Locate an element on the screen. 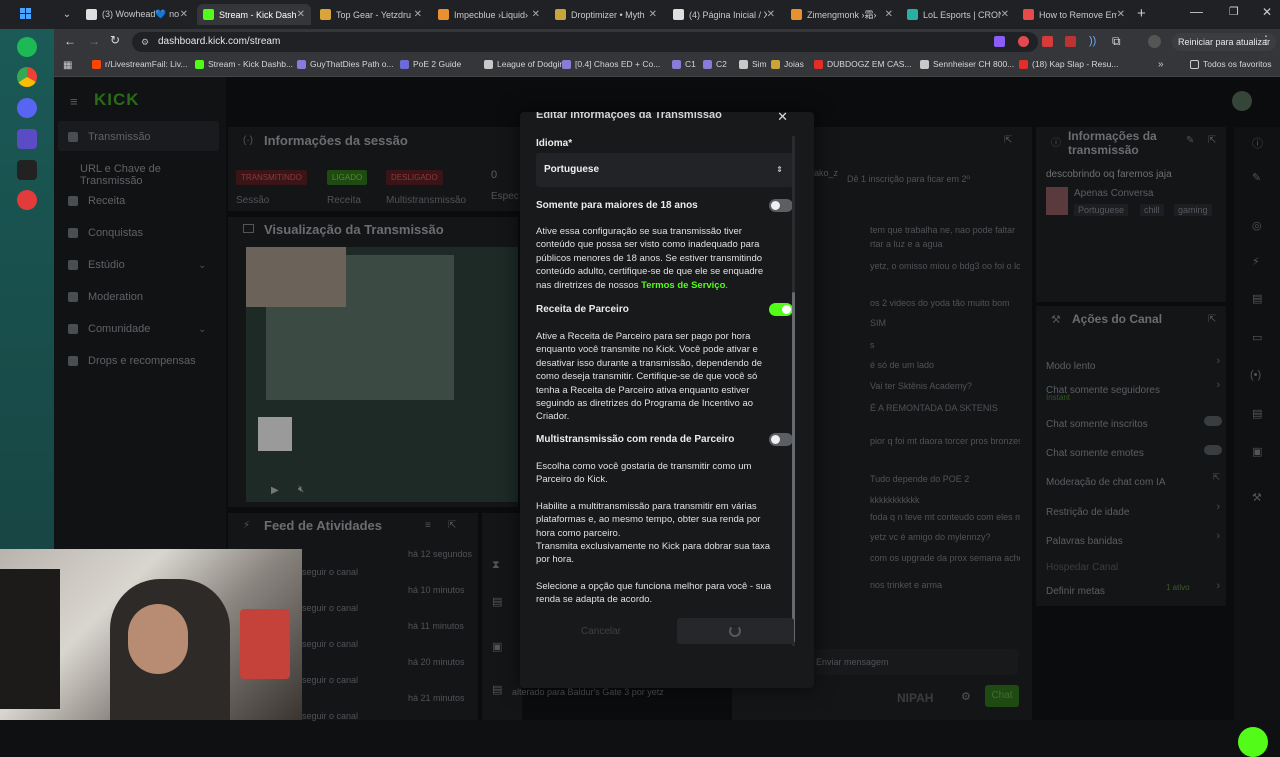  sidebar-item: Comunidade ⌄ is located at coordinates (137, 329).